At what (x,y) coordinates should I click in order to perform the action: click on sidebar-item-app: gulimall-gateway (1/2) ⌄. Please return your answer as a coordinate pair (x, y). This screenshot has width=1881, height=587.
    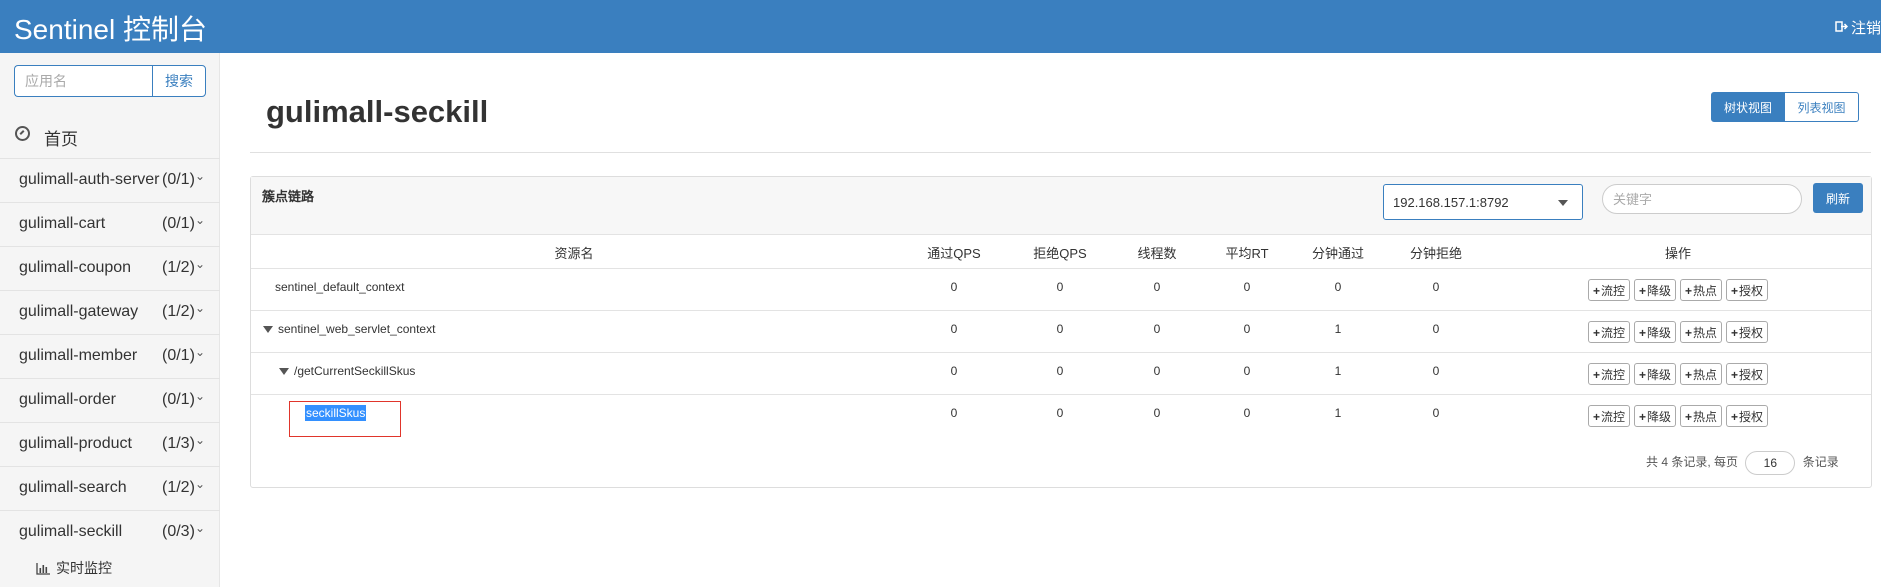
    Looking at the image, I should click on (110, 313).